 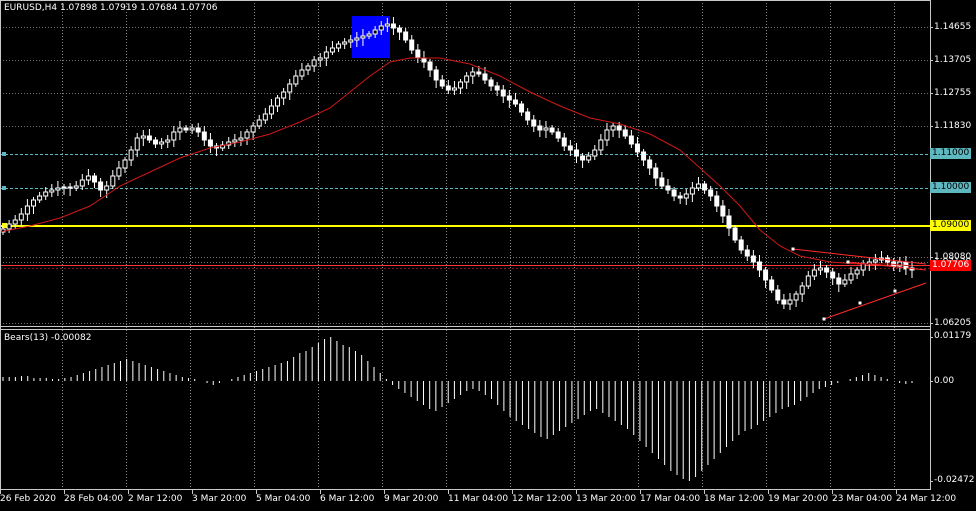 I want to click on indicator-scale-label: 0.00, so click(x=944, y=381).